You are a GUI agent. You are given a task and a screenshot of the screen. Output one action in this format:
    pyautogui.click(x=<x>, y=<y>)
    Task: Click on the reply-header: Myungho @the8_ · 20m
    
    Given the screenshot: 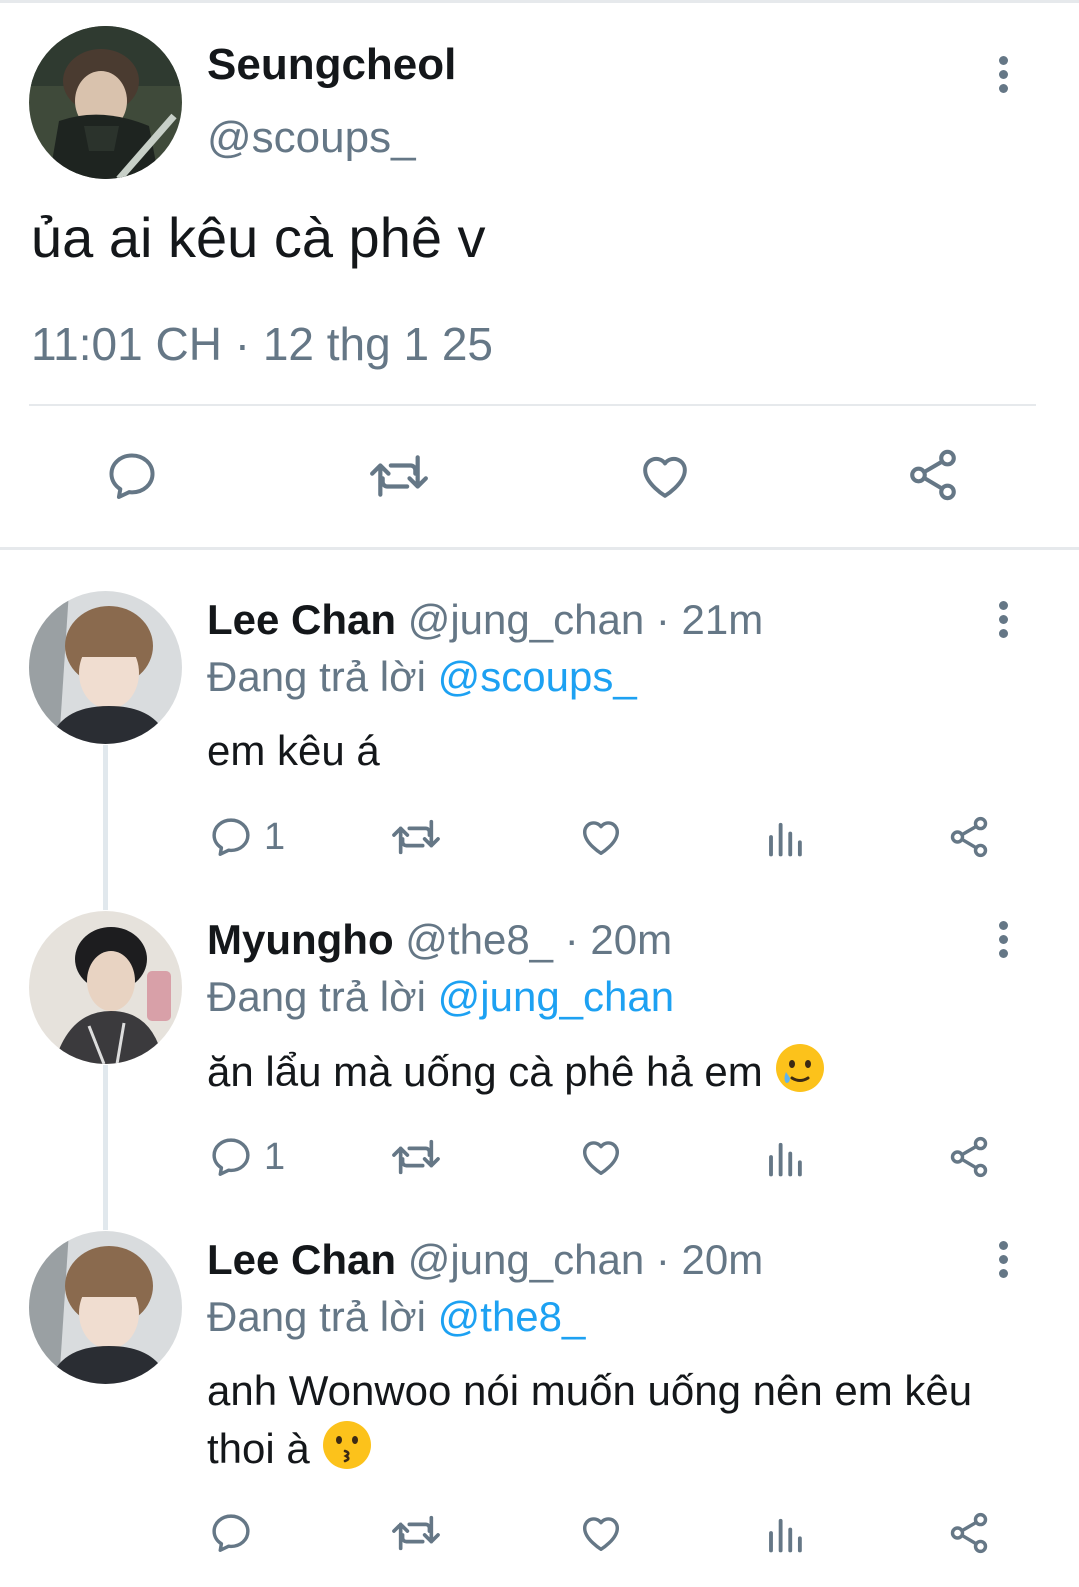 What is the action you would take?
    pyautogui.click(x=439, y=940)
    